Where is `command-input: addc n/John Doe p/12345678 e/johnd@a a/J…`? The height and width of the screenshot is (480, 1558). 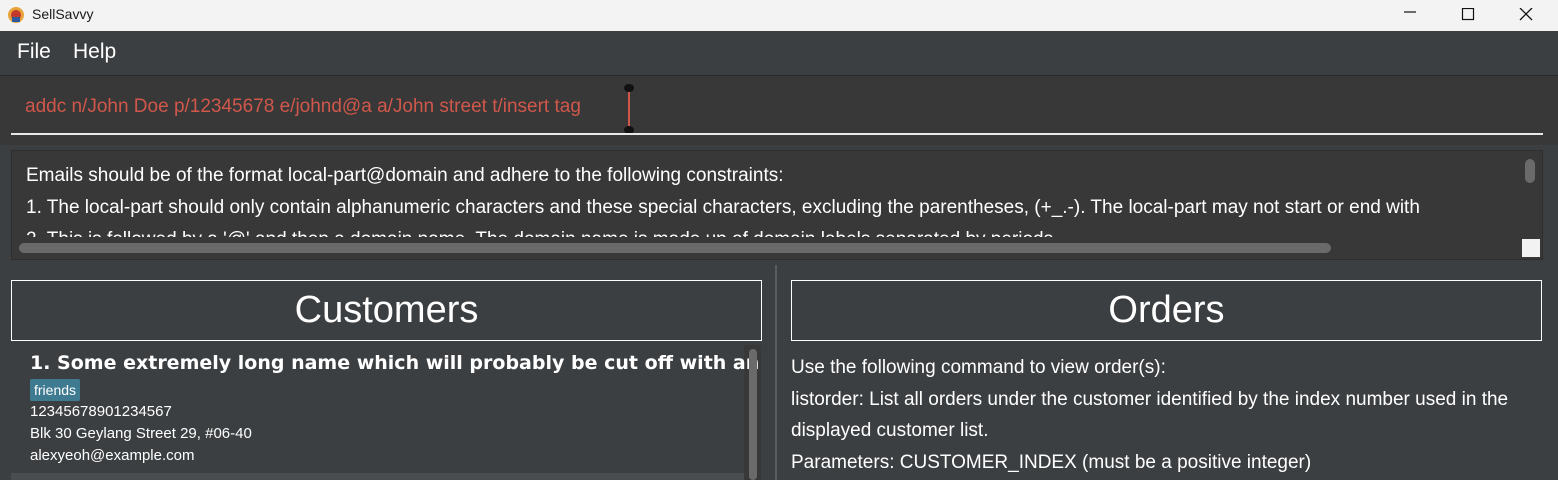 command-input: addc n/John Doe p/12345678 e/johnd@a a/J… is located at coordinates (303, 107).